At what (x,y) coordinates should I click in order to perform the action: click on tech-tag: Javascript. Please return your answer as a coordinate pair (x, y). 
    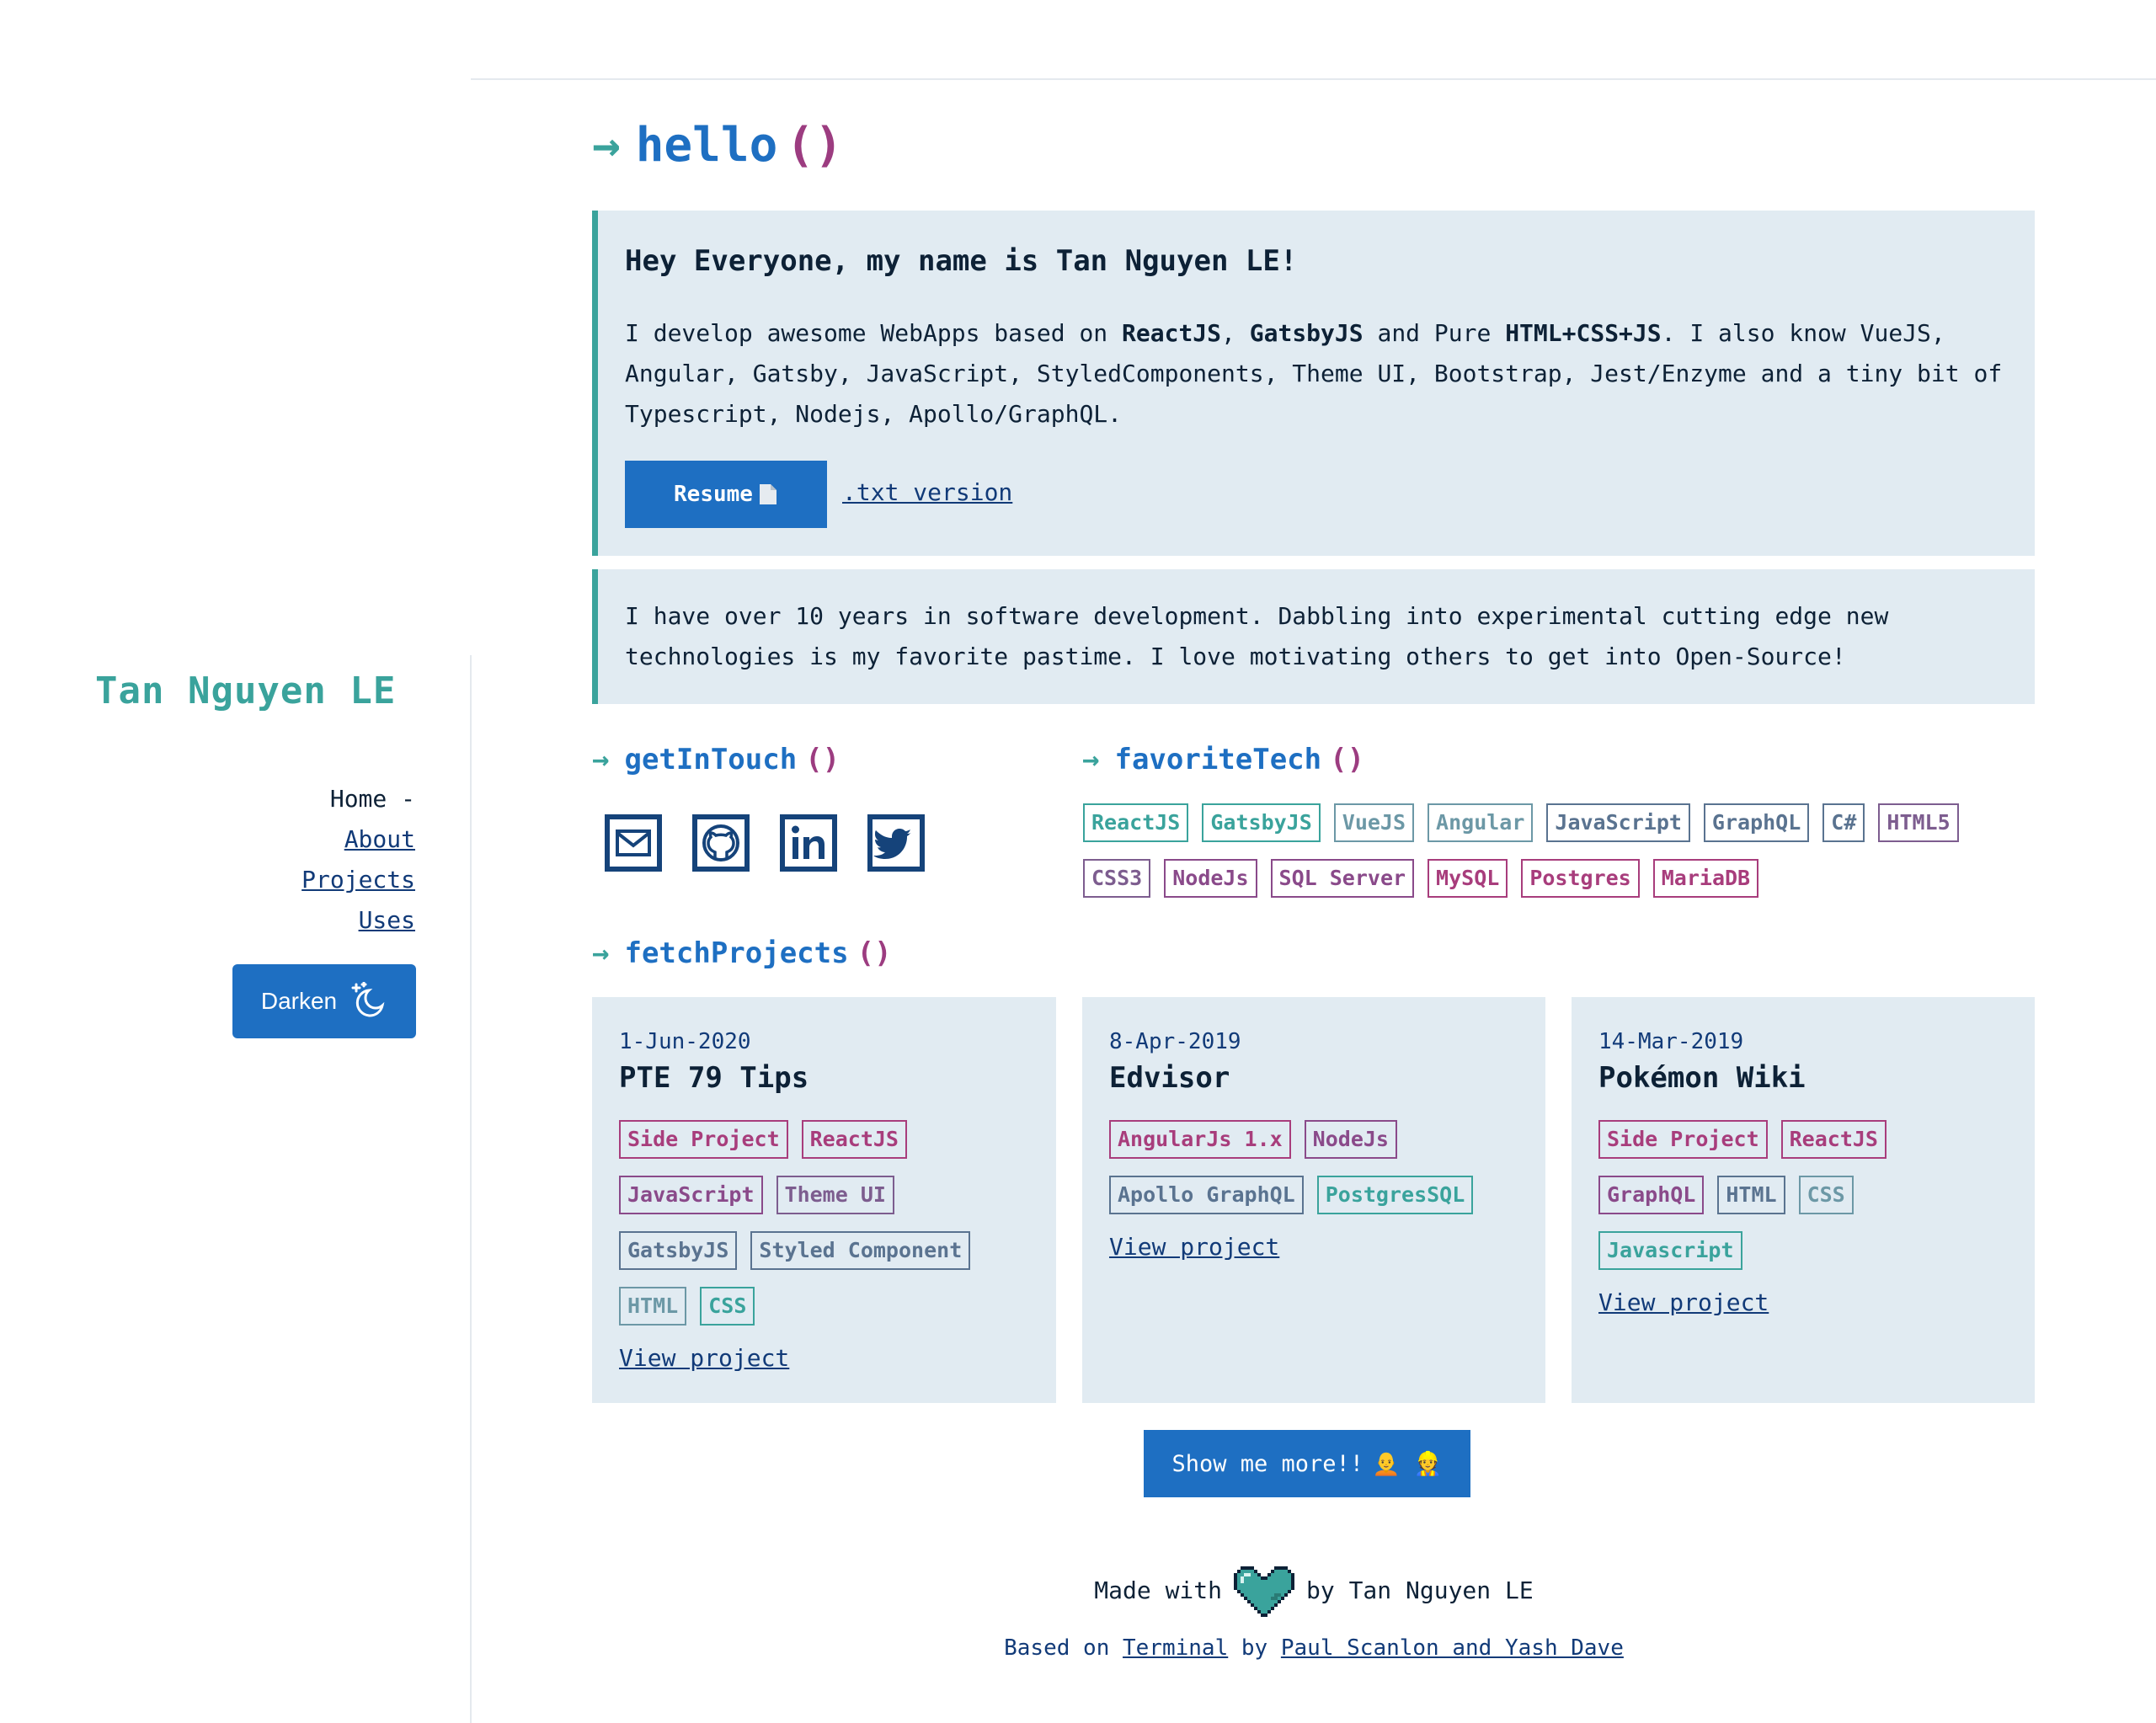
    Looking at the image, I should click on (1670, 1251).